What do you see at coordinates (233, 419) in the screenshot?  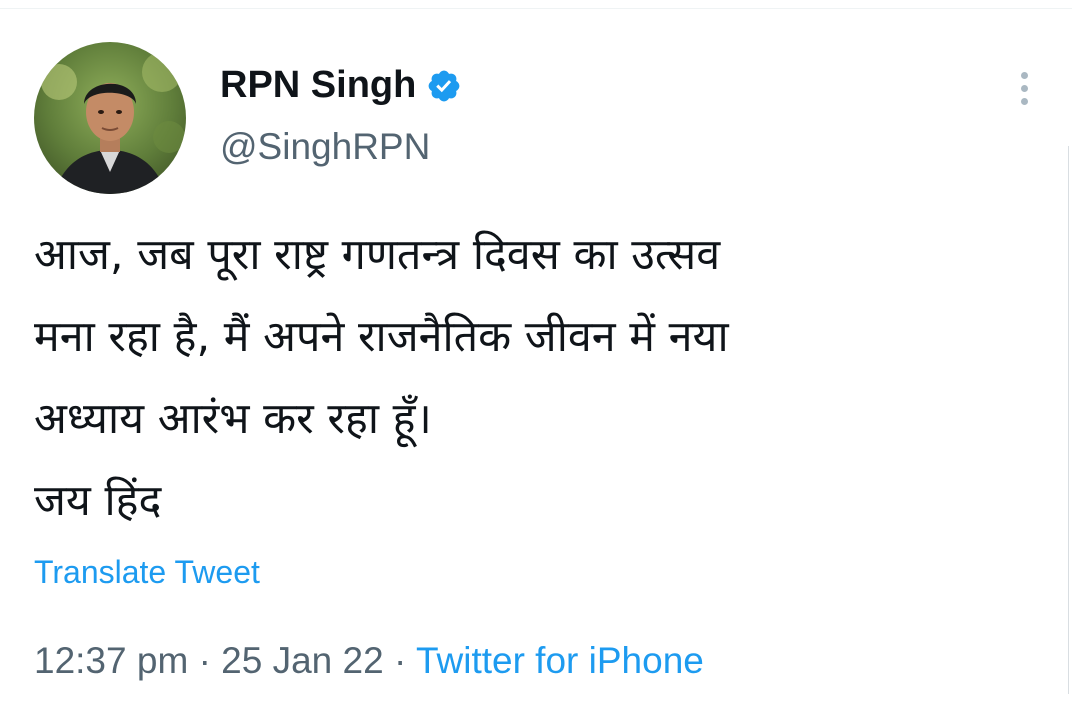 I see `tweet-text-line: अध्याय आरंभ कर रहा हूँ।` at bounding box center [233, 419].